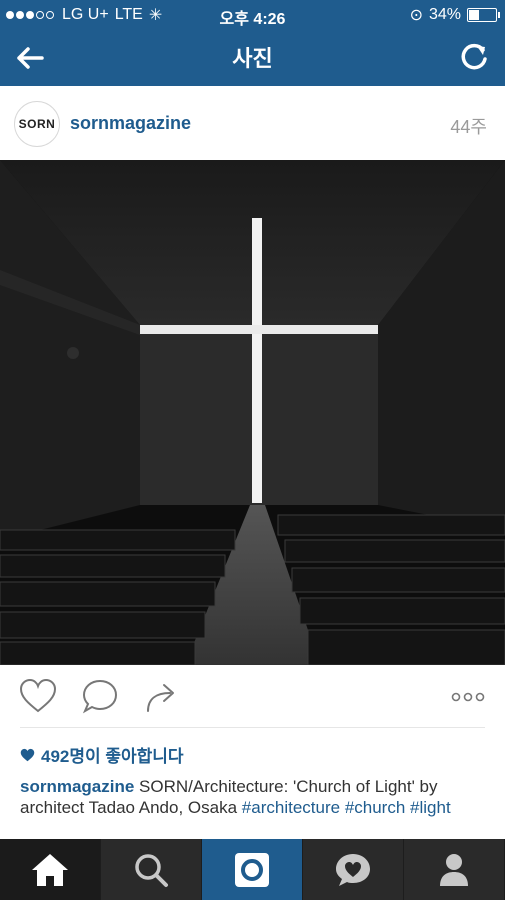  I want to click on refresh-icon, so click(474, 57).